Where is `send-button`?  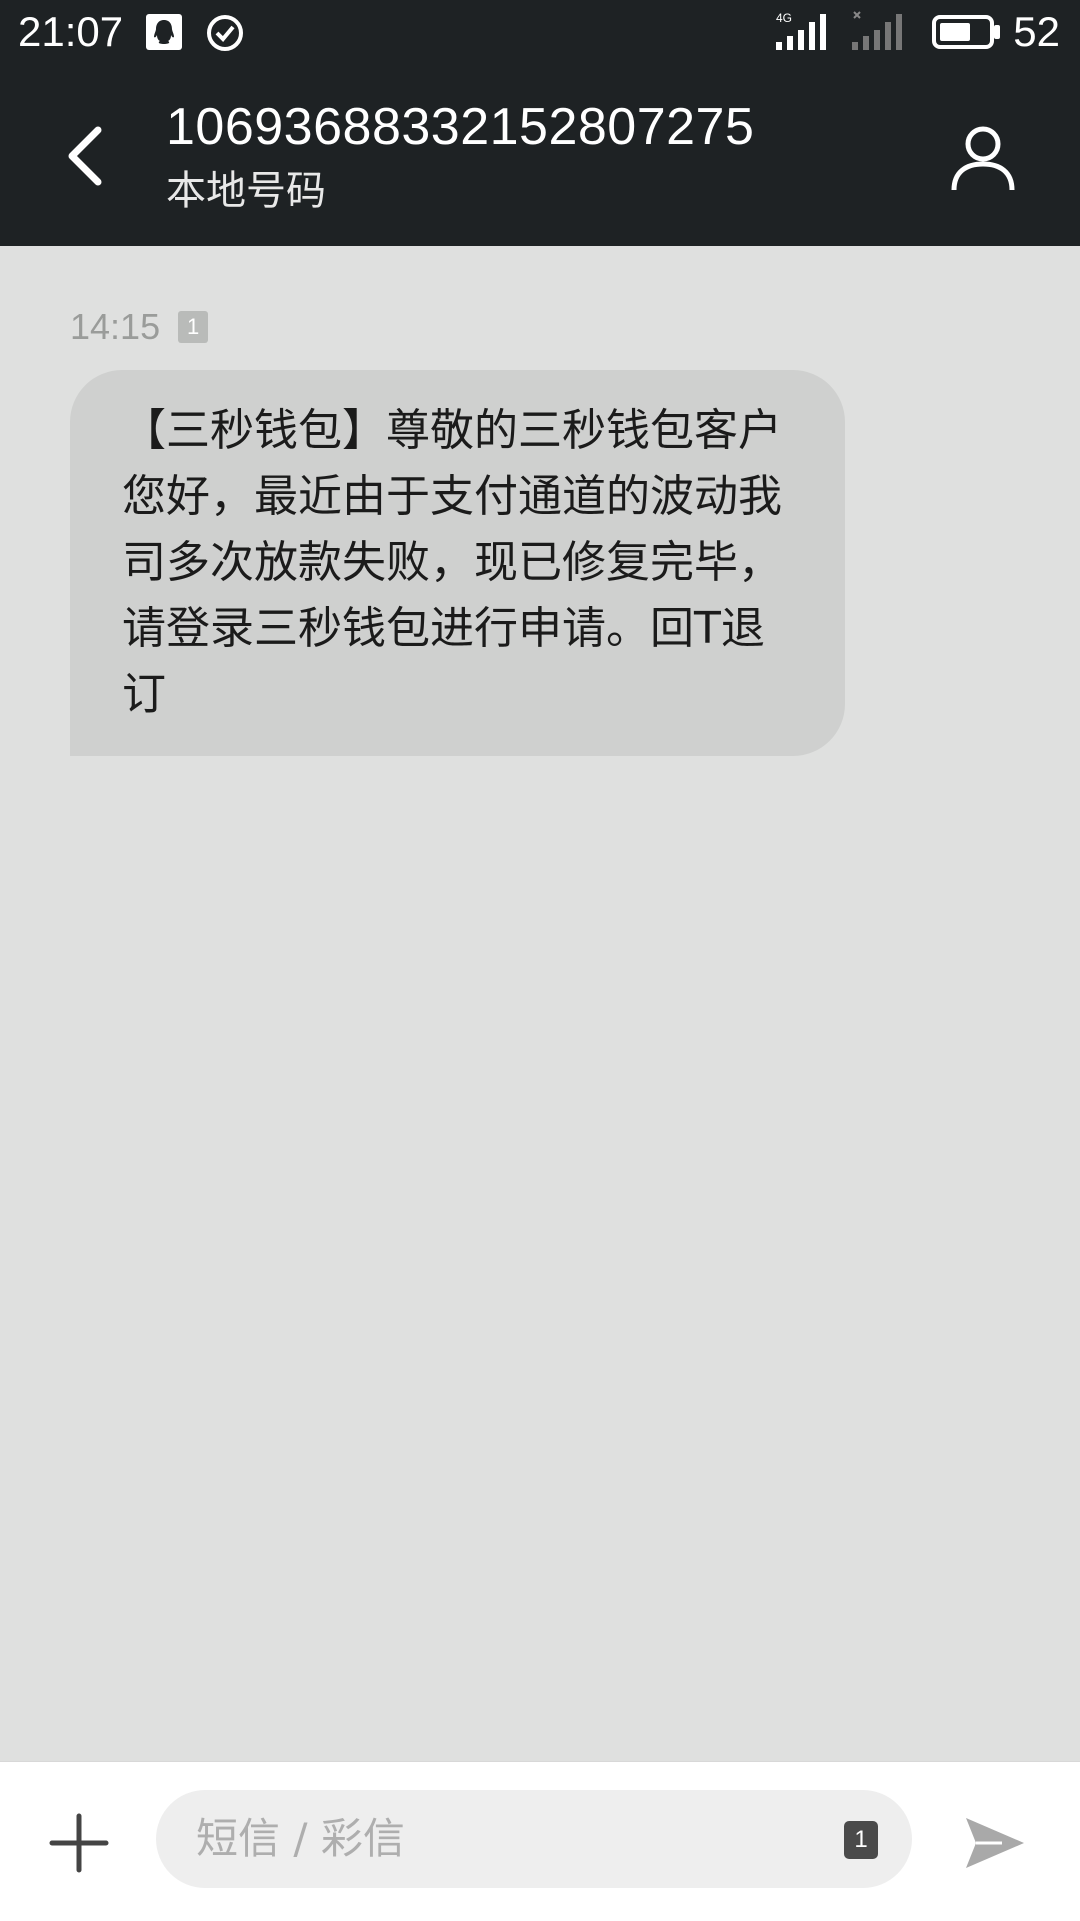
send-button is located at coordinates (995, 1843).